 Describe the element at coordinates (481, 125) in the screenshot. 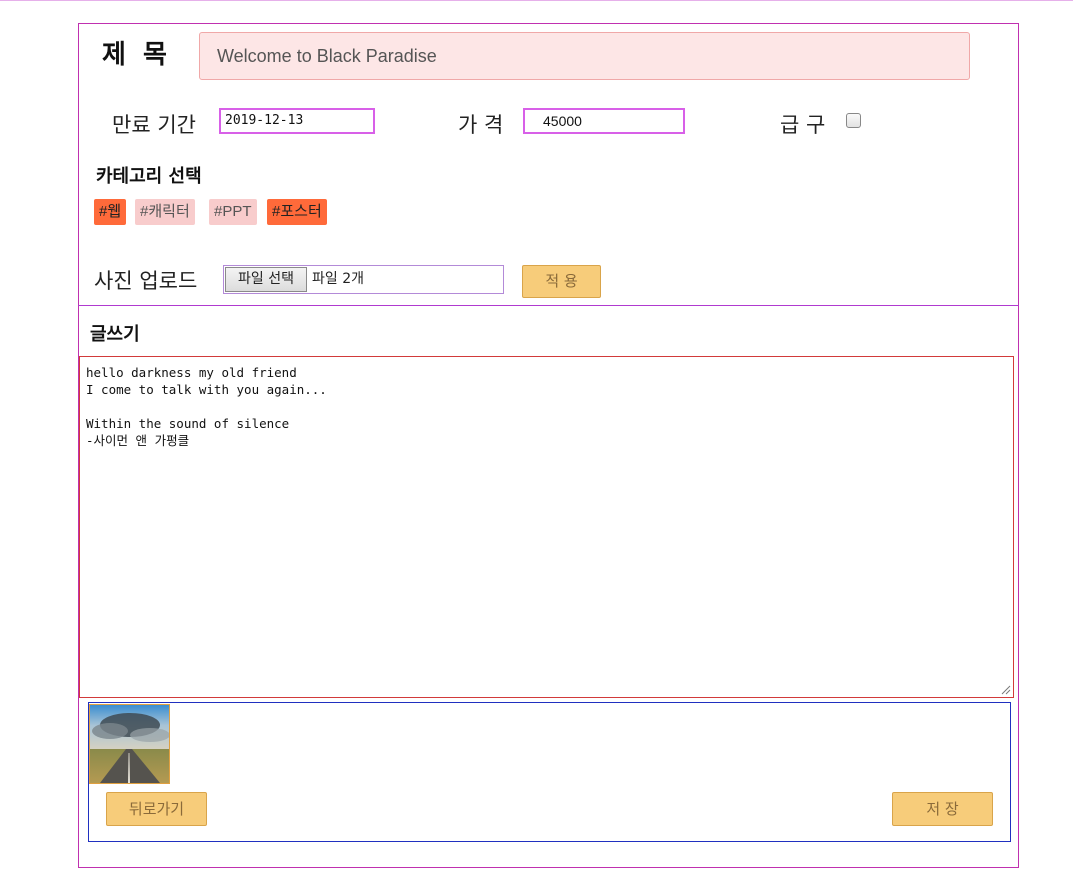

I see `price-label: 가 격` at that location.